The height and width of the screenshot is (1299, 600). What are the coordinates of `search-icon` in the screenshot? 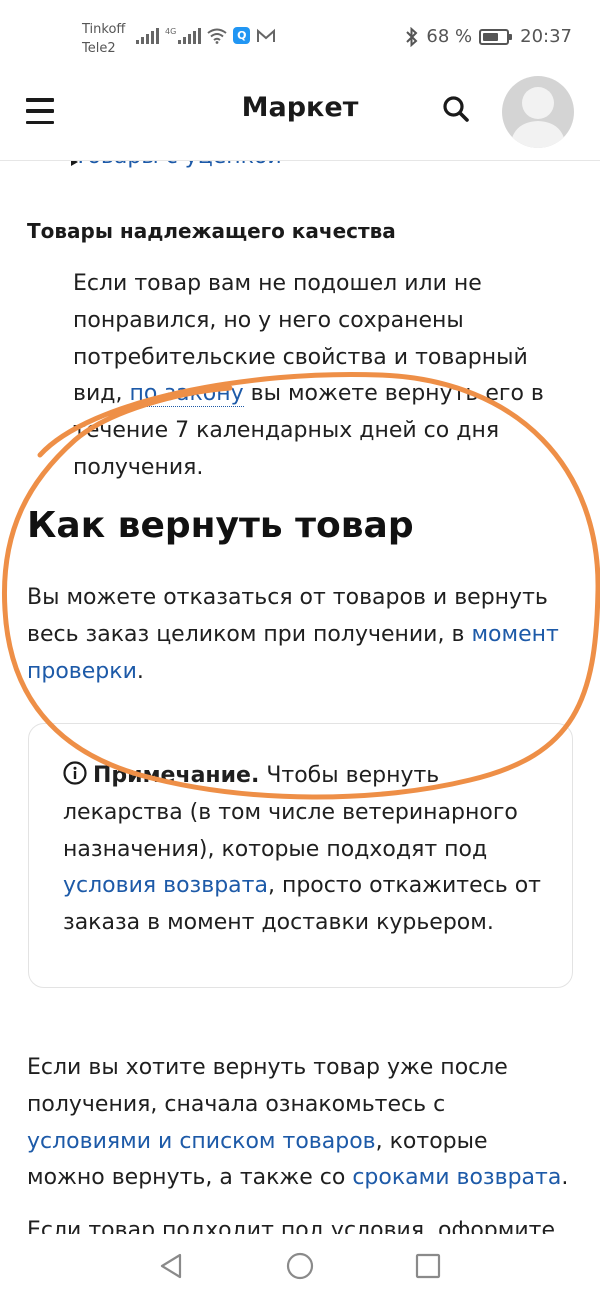 It's located at (456, 109).